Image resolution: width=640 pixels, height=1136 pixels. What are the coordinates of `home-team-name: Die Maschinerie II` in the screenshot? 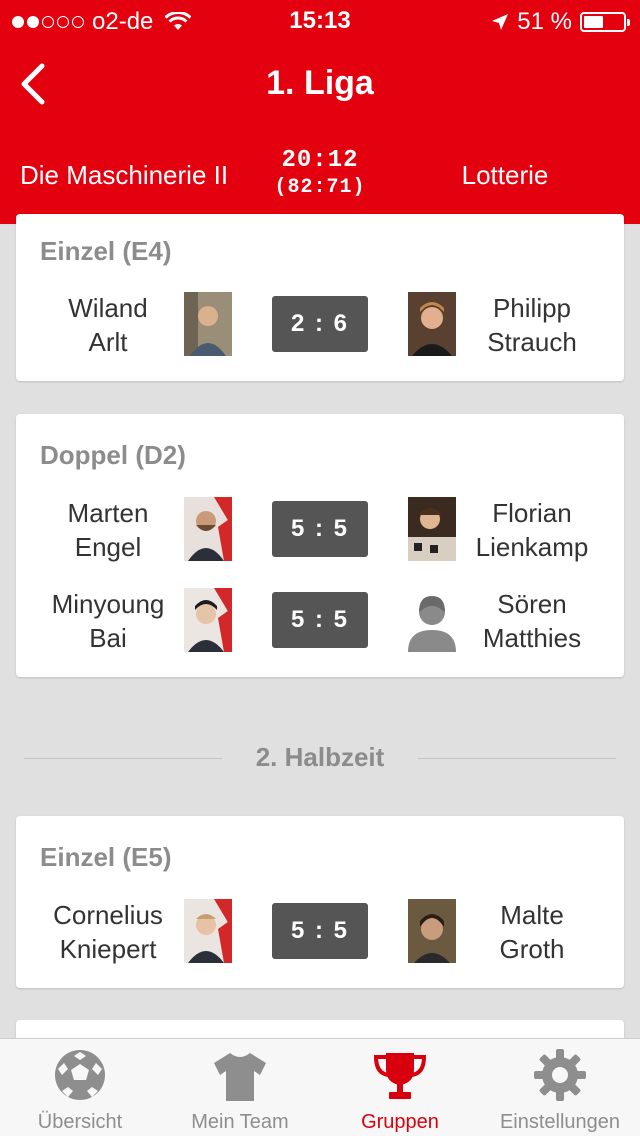 It's located at (124, 175).